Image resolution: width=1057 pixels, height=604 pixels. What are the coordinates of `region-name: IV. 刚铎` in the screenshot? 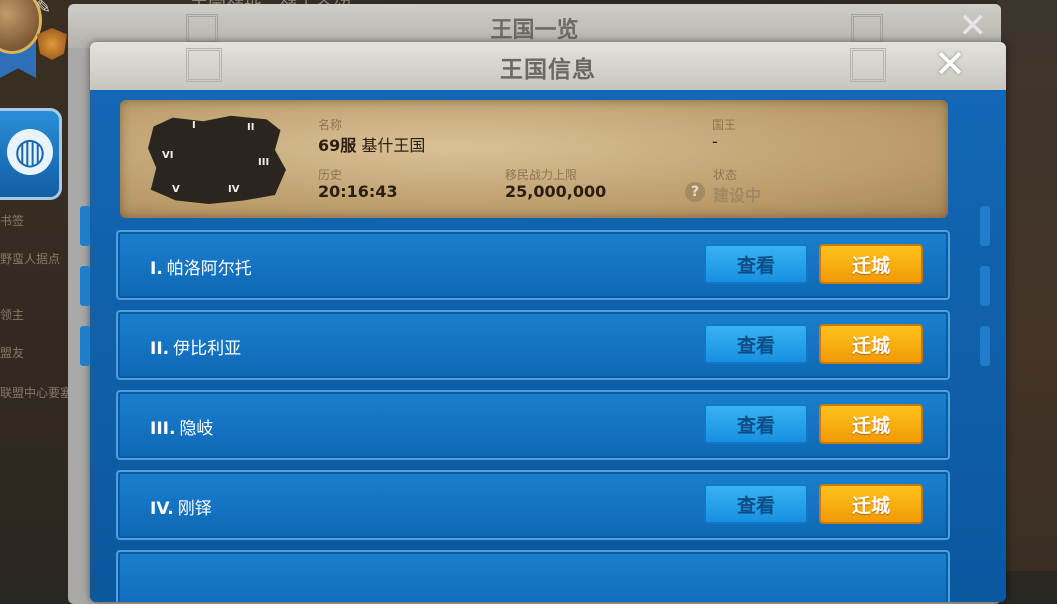 It's located at (181, 506).